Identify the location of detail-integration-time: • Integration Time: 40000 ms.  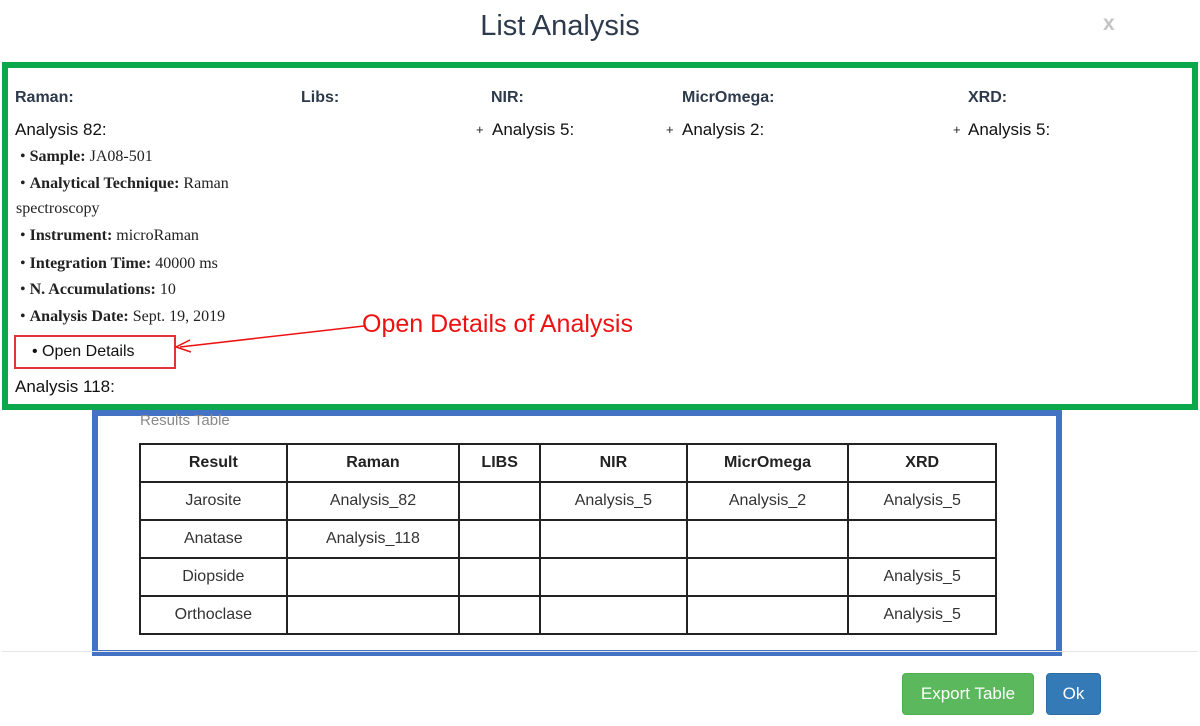
(119, 263).